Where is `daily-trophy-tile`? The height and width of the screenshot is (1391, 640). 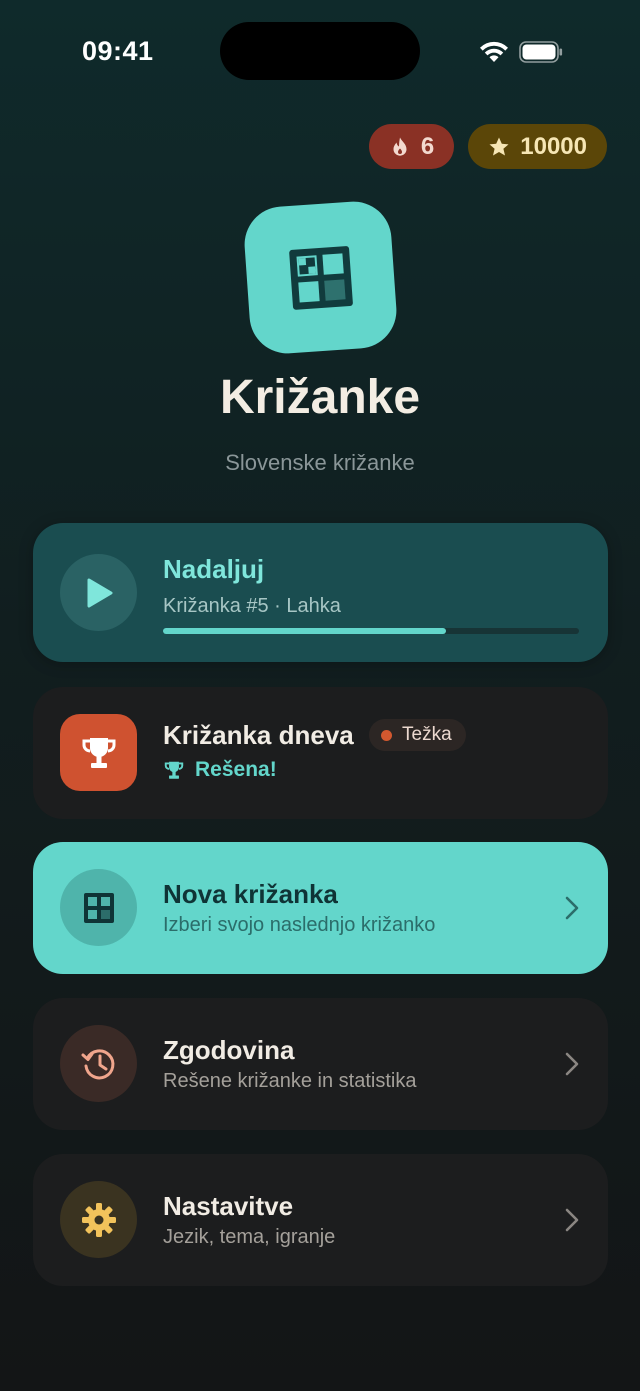 daily-trophy-tile is located at coordinates (98, 752).